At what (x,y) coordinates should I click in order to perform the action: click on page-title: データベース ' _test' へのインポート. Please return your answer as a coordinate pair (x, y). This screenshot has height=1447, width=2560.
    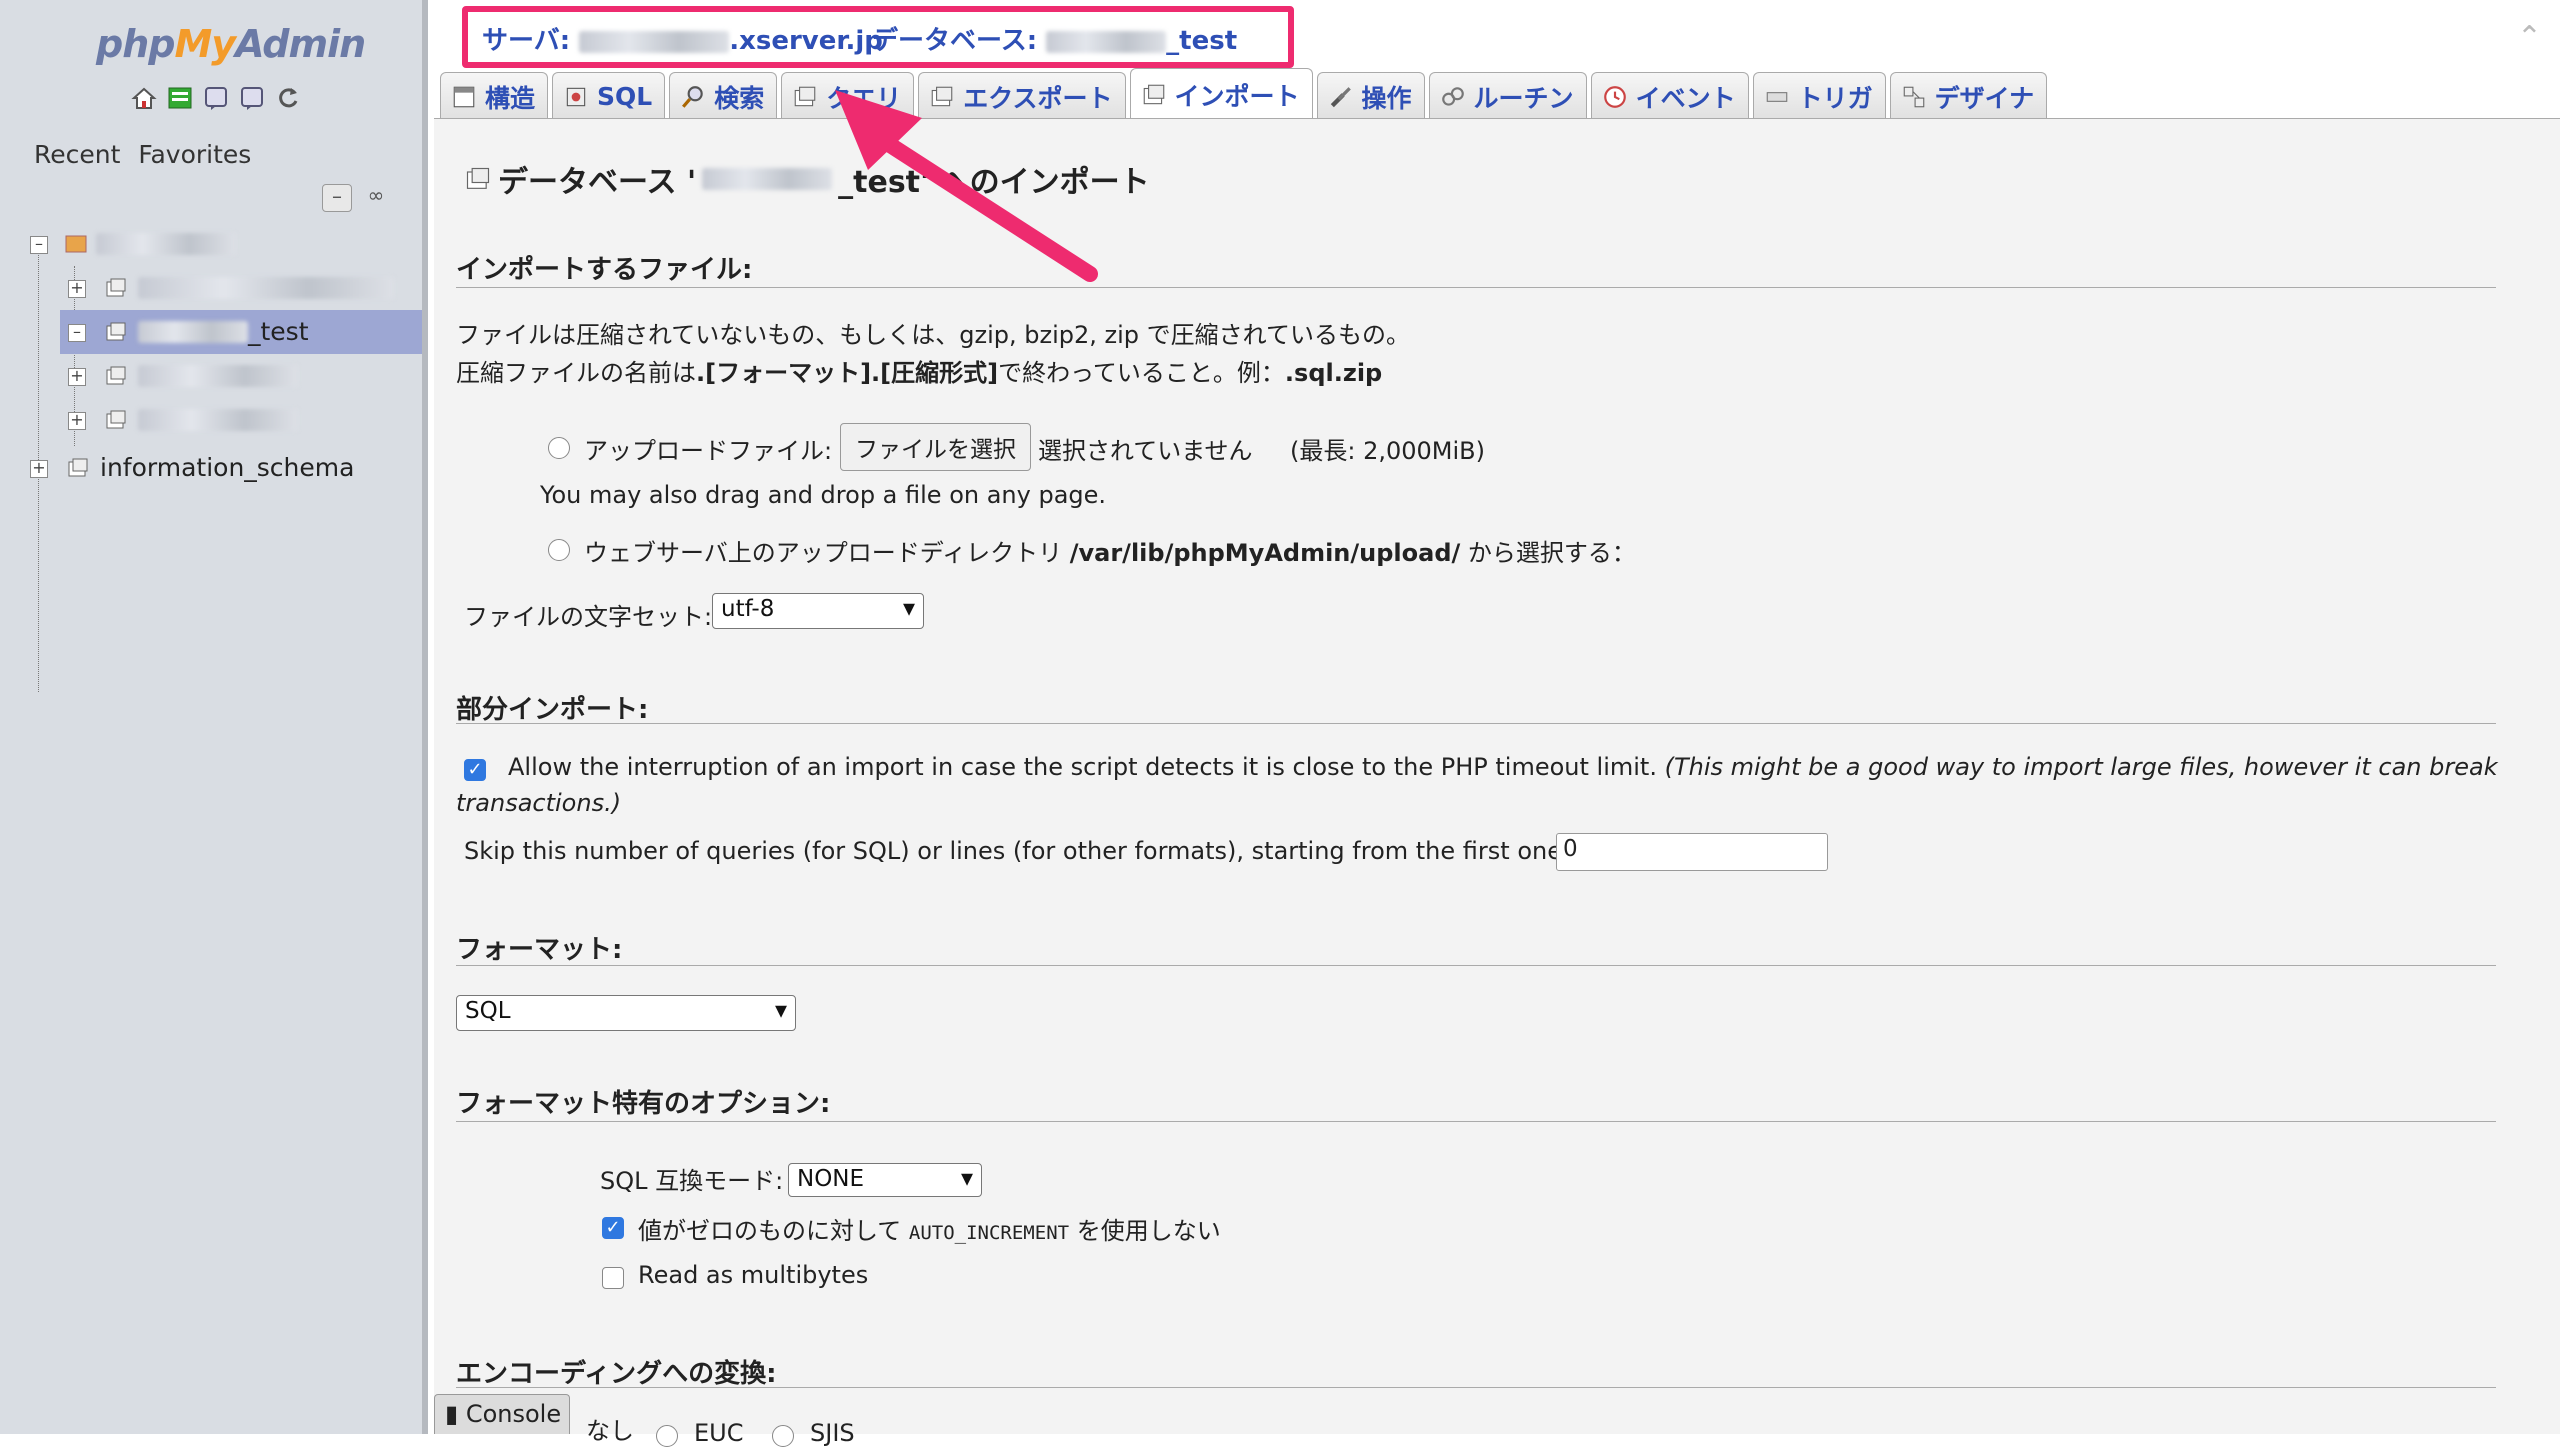
    Looking at the image, I should click on (807, 179).